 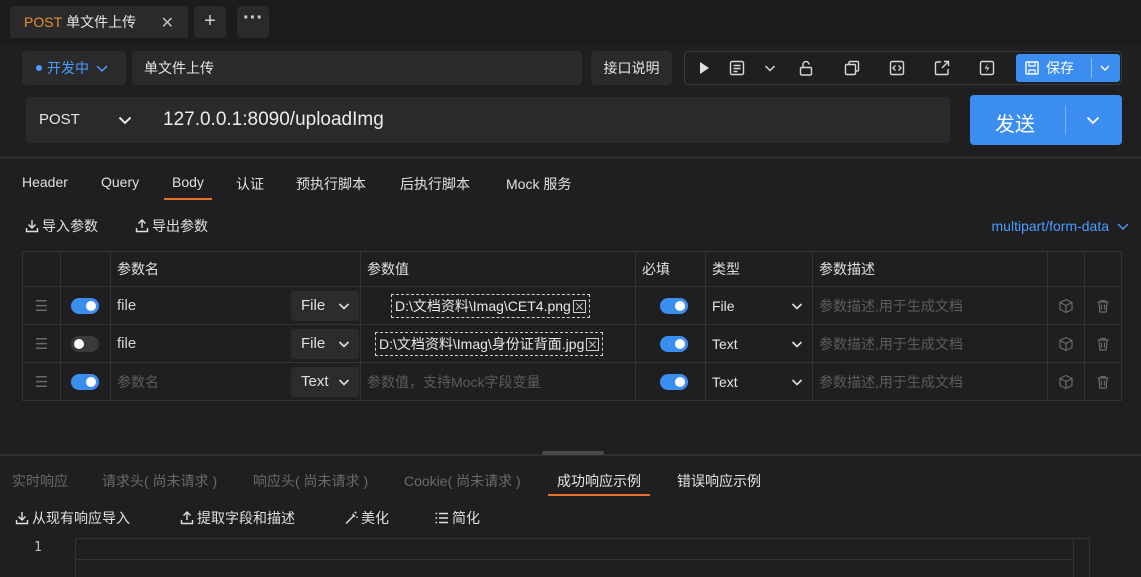 I want to click on request-toolbar: 保存, so click(x=903, y=68).